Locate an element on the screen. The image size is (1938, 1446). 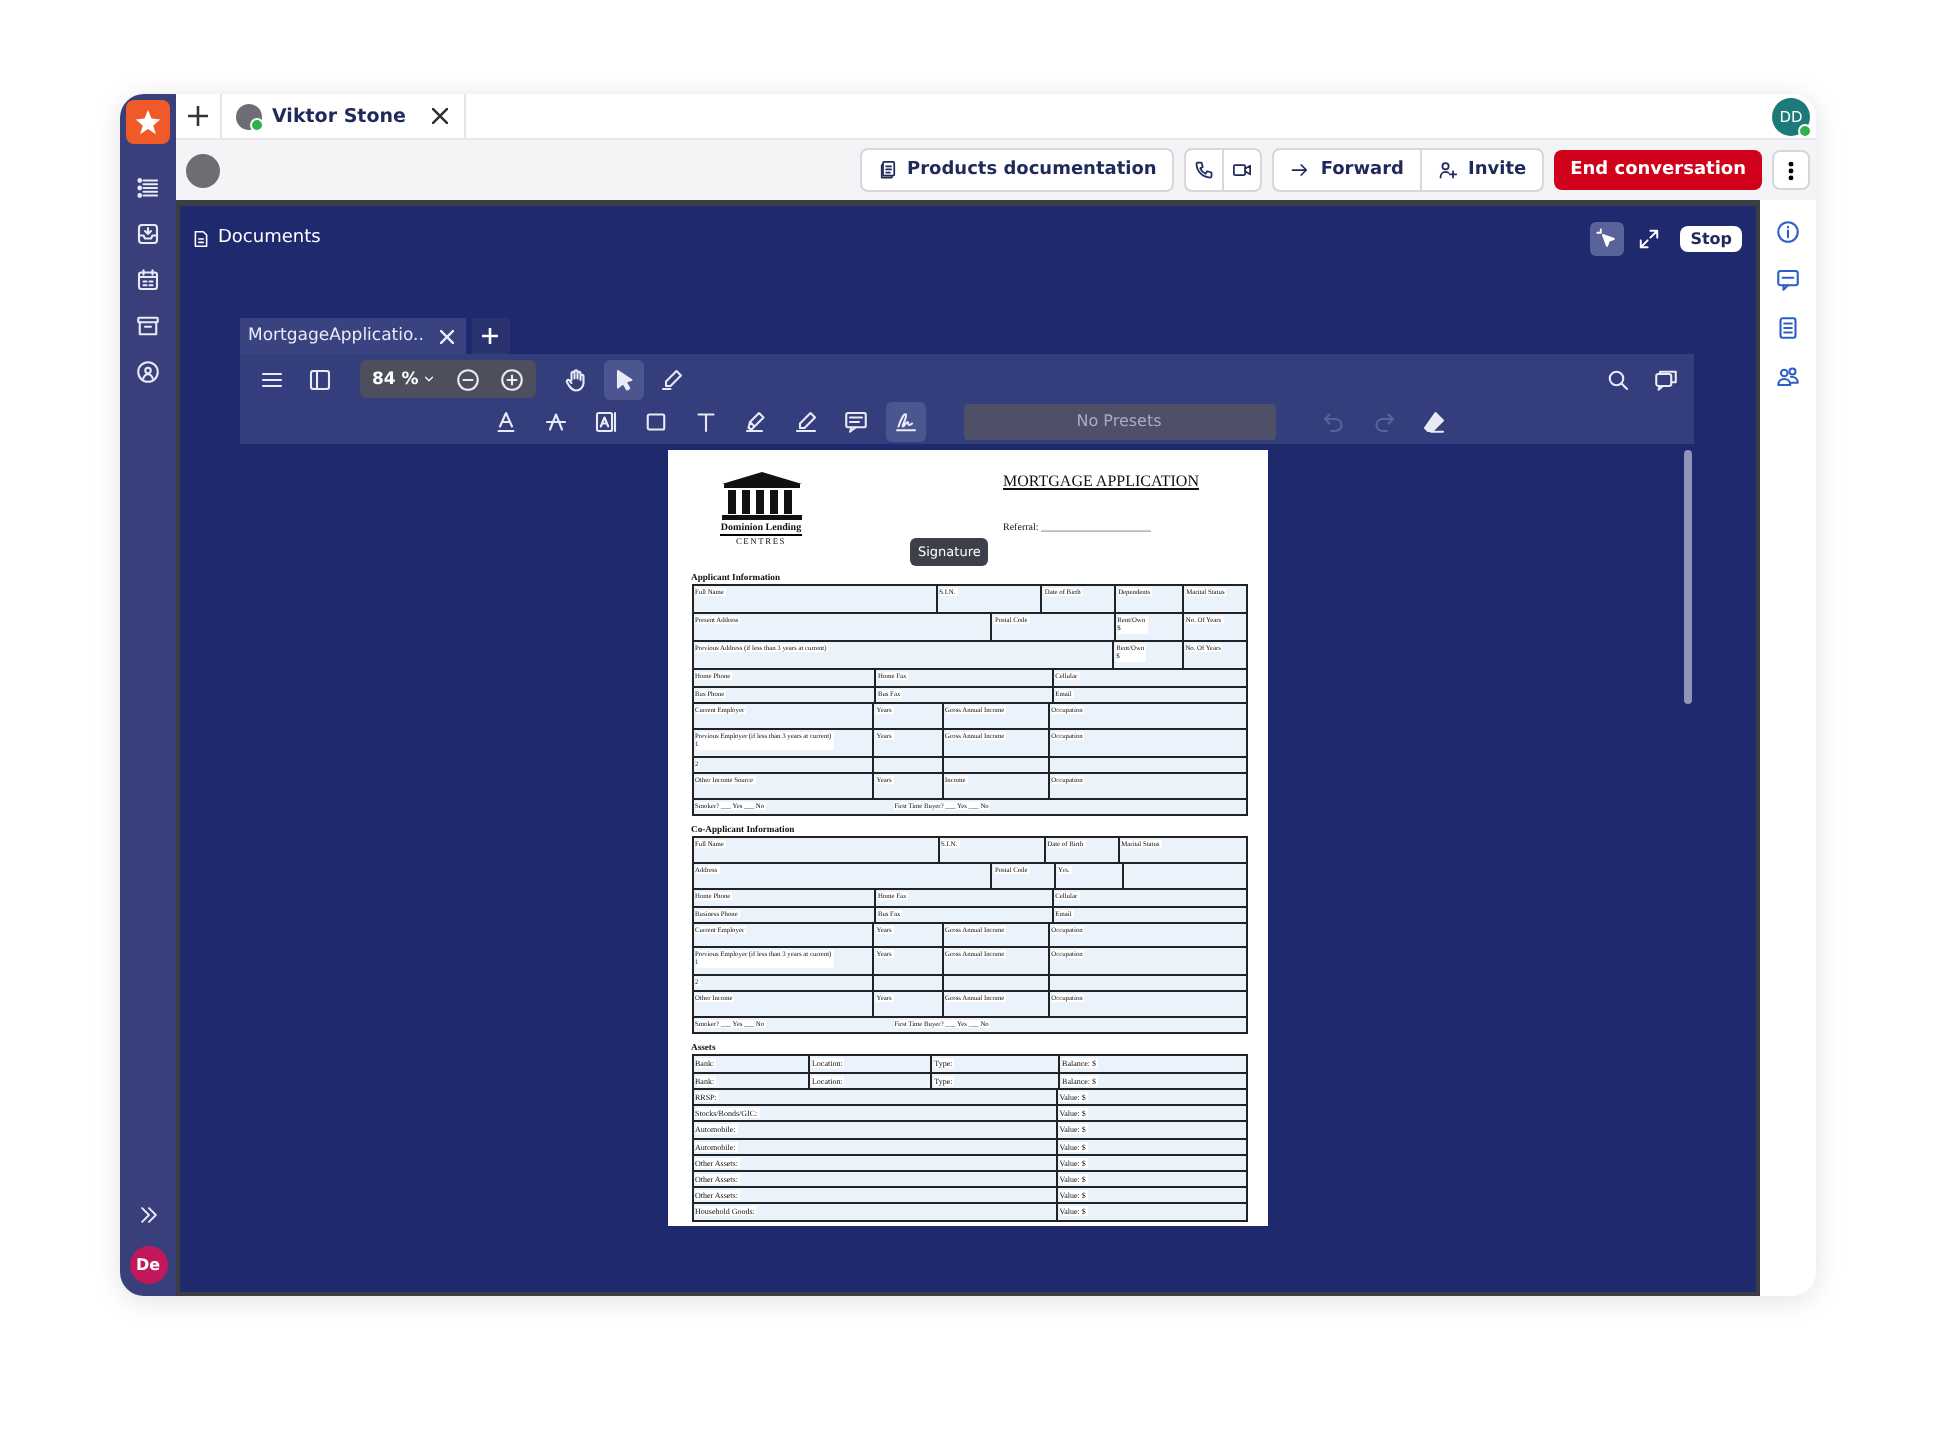
zoom-in-icon is located at coordinates (512, 379).